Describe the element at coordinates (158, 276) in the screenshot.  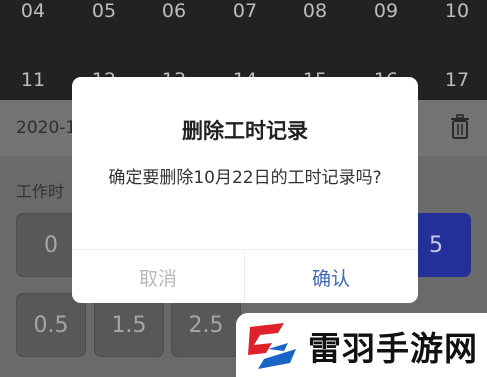
I see `cancel-button: 取消` at that location.